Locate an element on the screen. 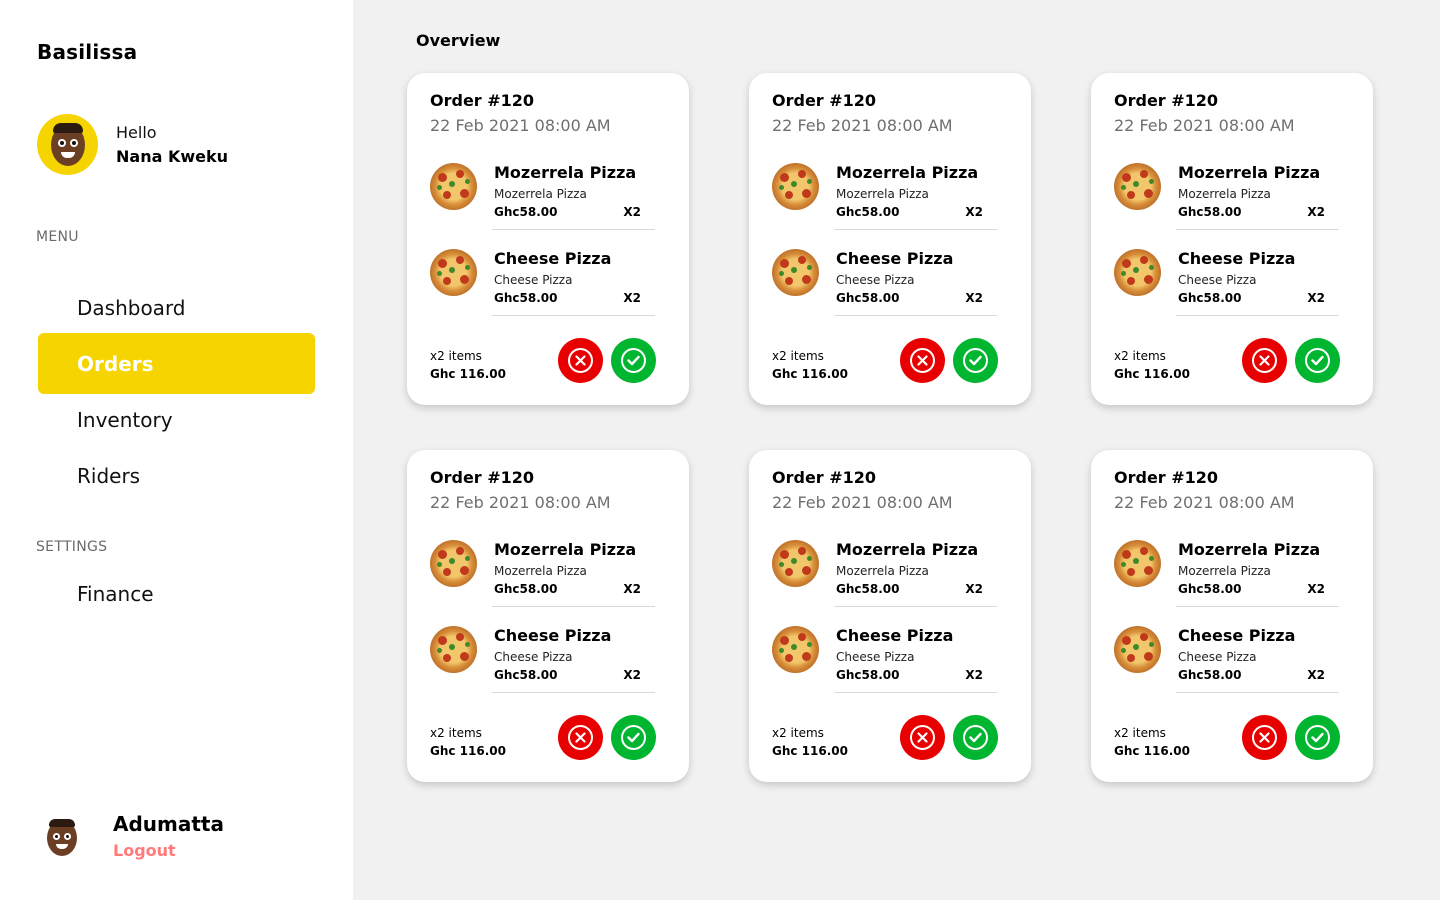  sidebar-item-dashboard: Dashboard is located at coordinates (176, 307).